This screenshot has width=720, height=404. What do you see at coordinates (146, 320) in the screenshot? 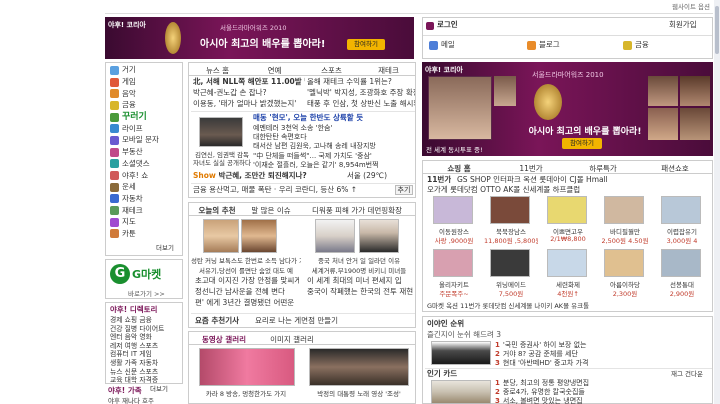
I see `directory-row: 경제 쇼핑 금융` at bounding box center [146, 320].